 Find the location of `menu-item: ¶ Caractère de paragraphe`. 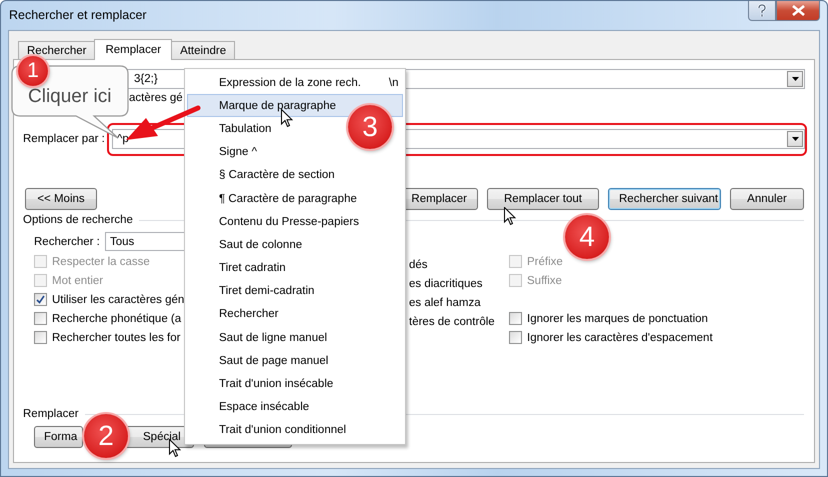

menu-item: ¶ Caractère de paragraphe is located at coordinates (279, 198).